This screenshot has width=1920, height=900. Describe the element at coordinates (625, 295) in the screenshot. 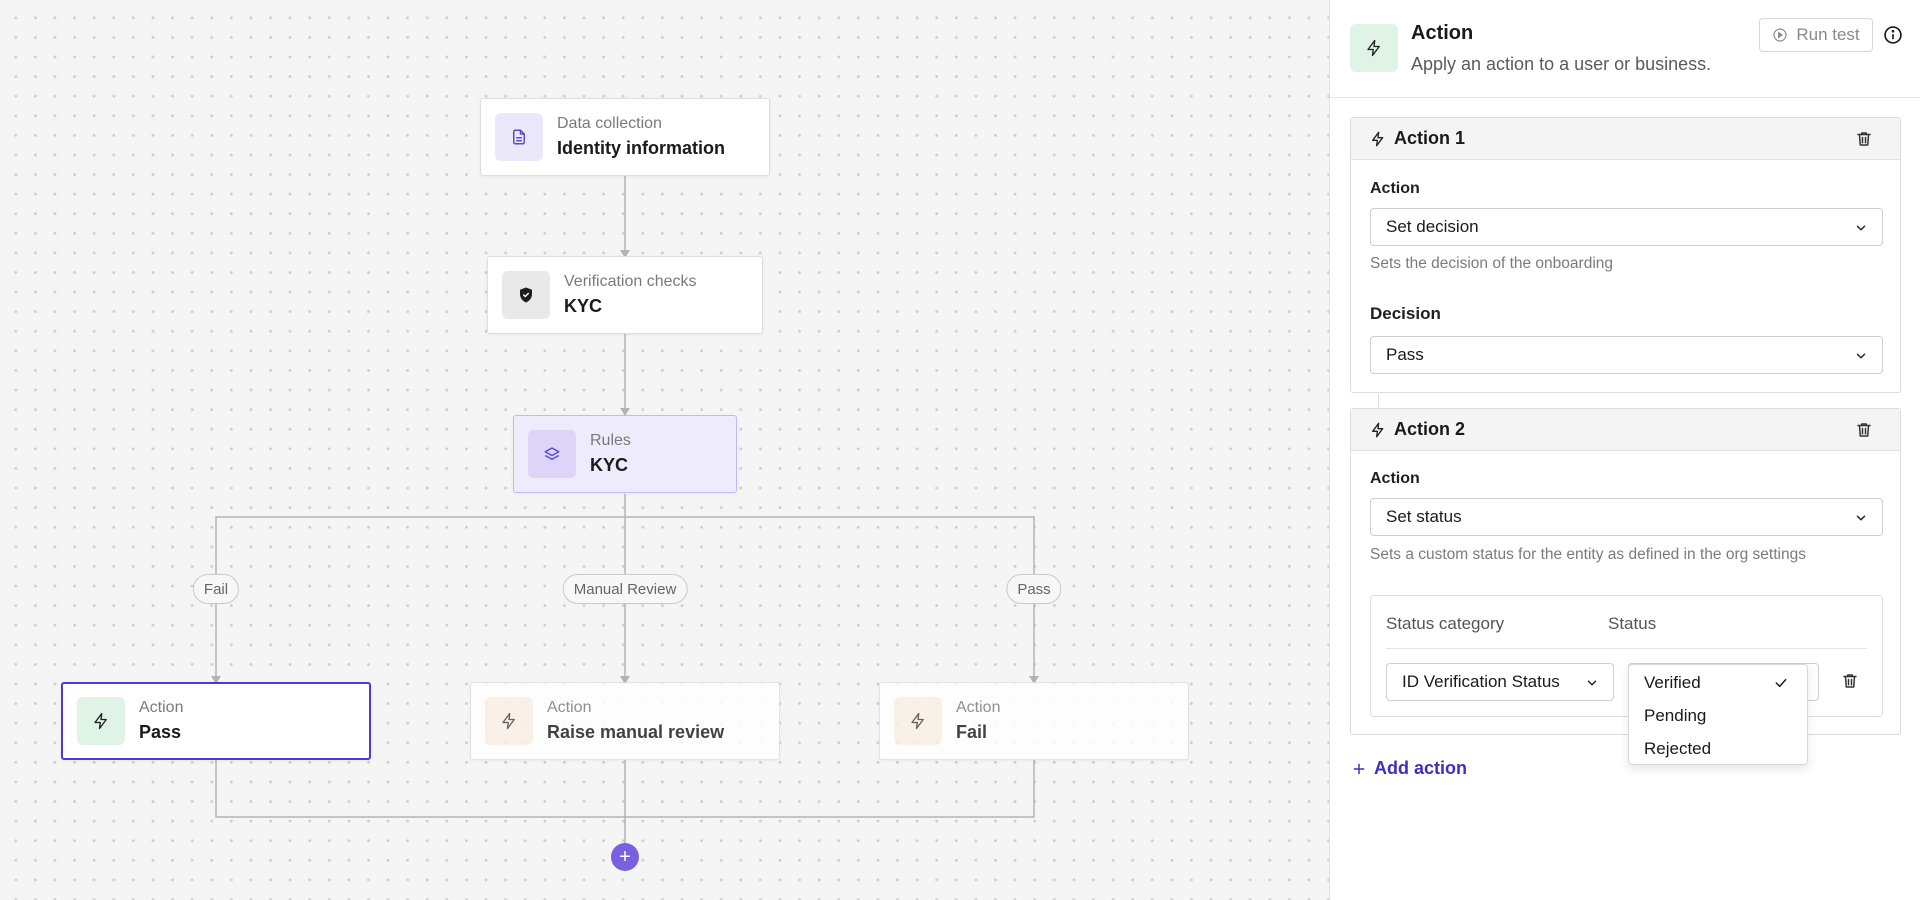

I see `node-verification-checks: Verification checks KYC` at that location.